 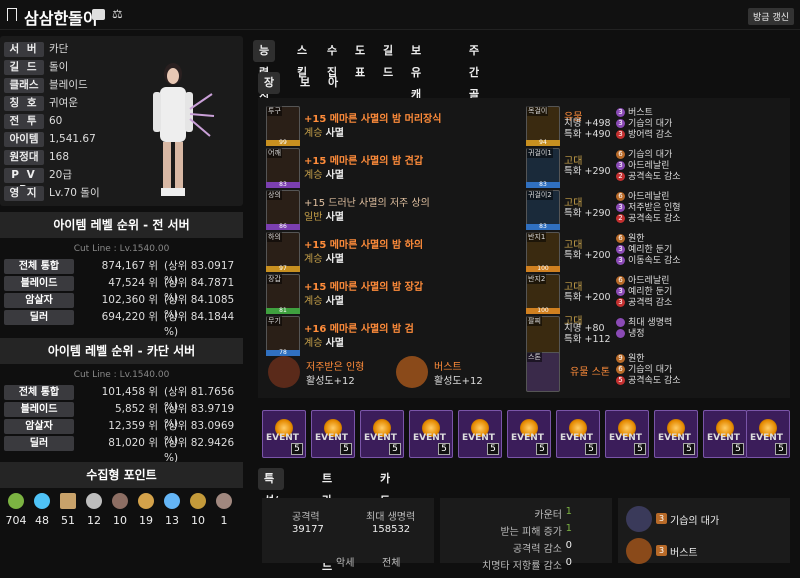 I want to click on engrave-line: 6 기습의 대가, so click(x=644, y=370).